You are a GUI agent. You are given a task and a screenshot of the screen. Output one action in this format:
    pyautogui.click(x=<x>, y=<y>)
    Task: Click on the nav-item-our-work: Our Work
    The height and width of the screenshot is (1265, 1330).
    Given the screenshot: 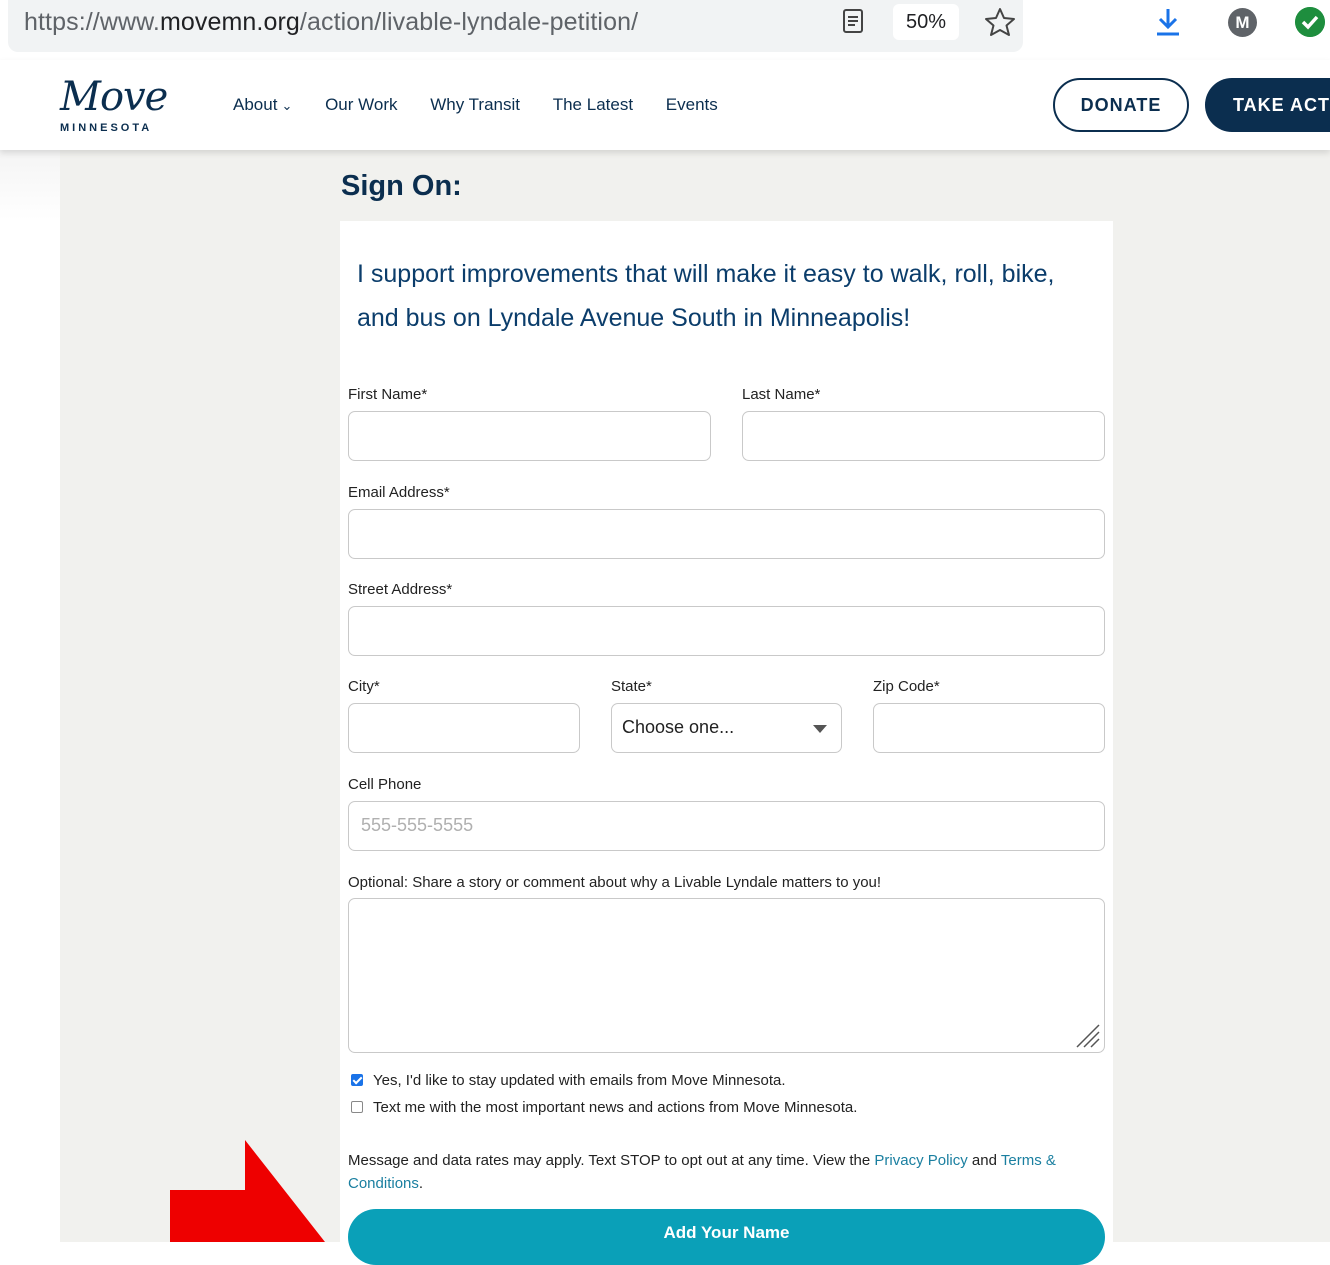 What is the action you would take?
    pyautogui.click(x=361, y=105)
    